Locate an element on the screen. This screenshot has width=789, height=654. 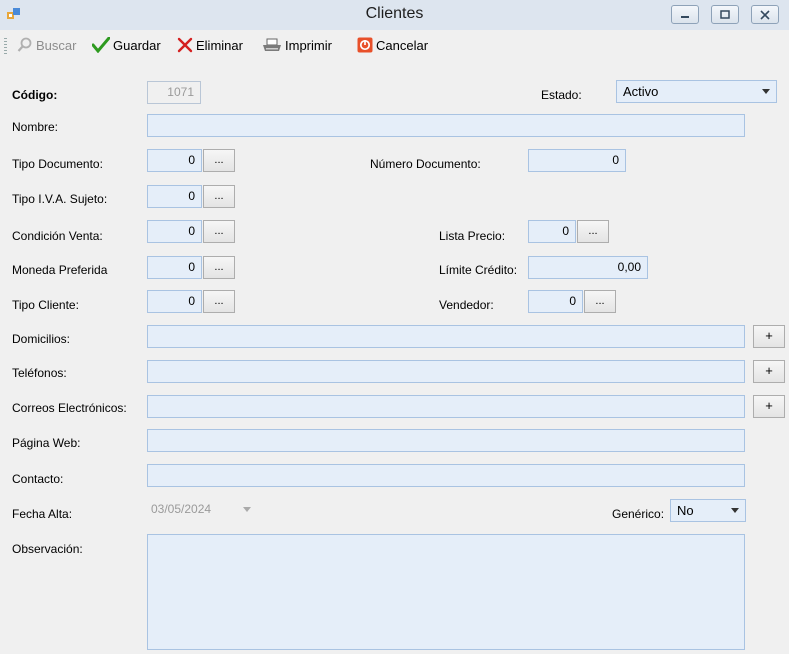
condicion-venta-input: 0 is located at coordinates (174, 231).